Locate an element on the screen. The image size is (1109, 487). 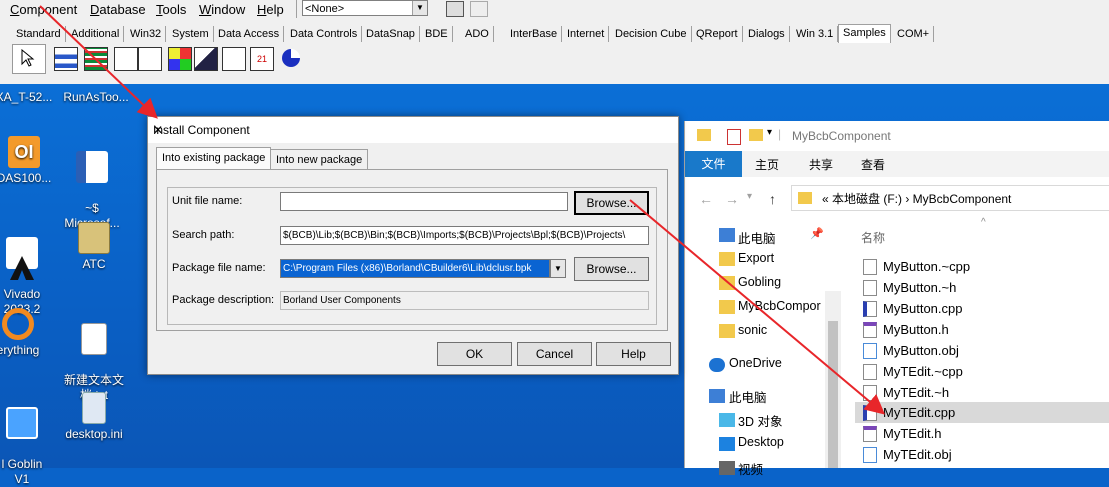
annotation-arrow-browse-to-file is located at coordinates (757, 307).